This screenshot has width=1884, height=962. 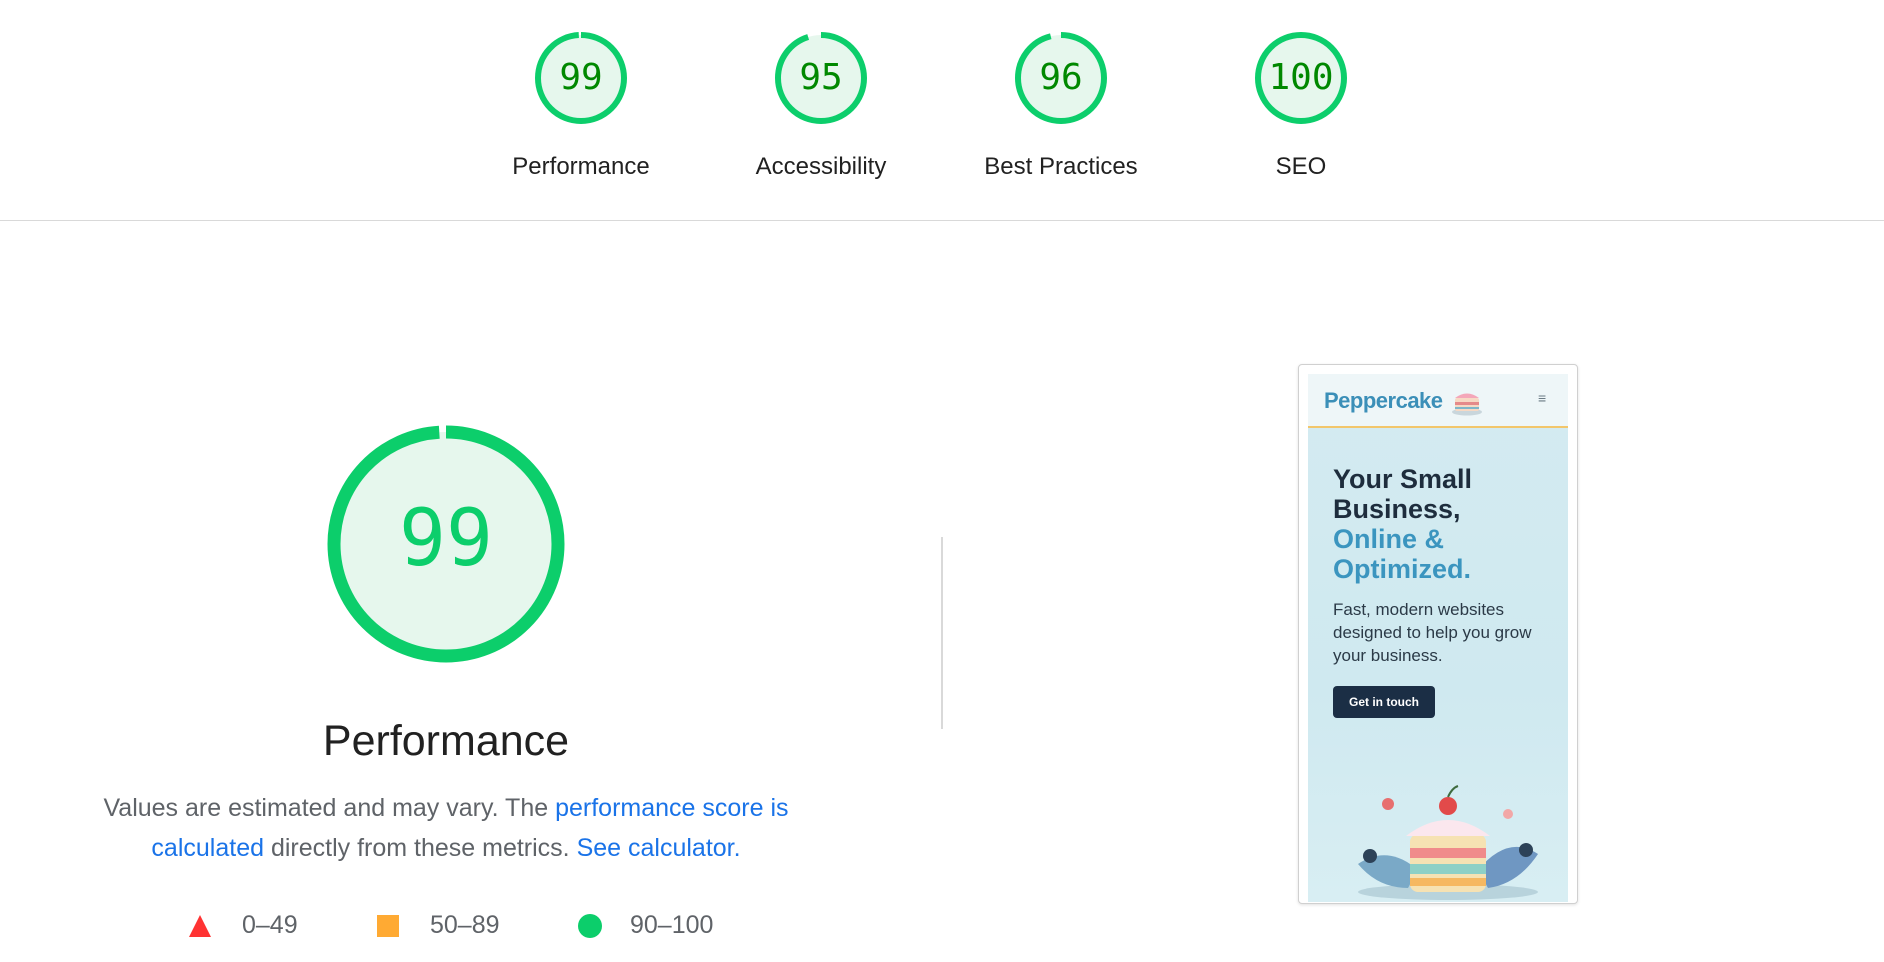 I want to click on get-in-touch-button: Get in touch, so click(x=1384, y=702).